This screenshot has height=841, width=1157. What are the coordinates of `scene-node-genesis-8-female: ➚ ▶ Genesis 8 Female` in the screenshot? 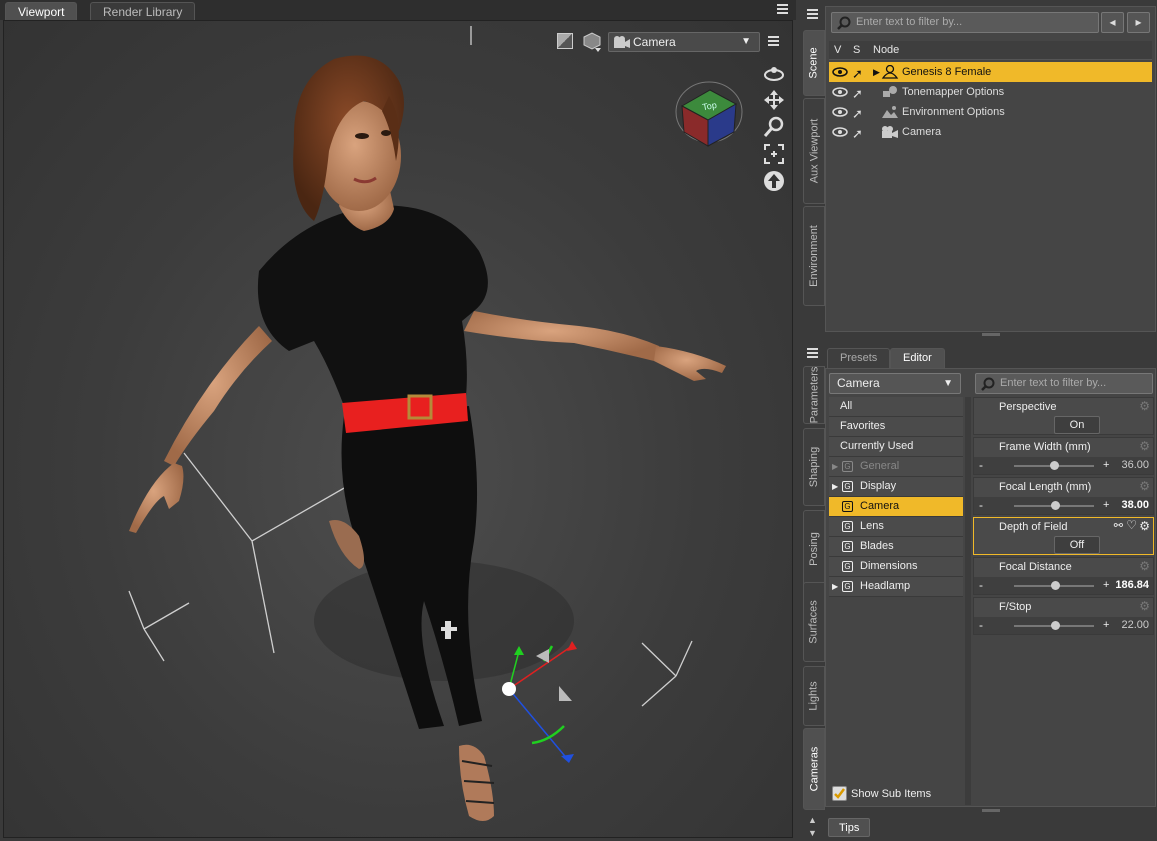 It's located at (990, 72).